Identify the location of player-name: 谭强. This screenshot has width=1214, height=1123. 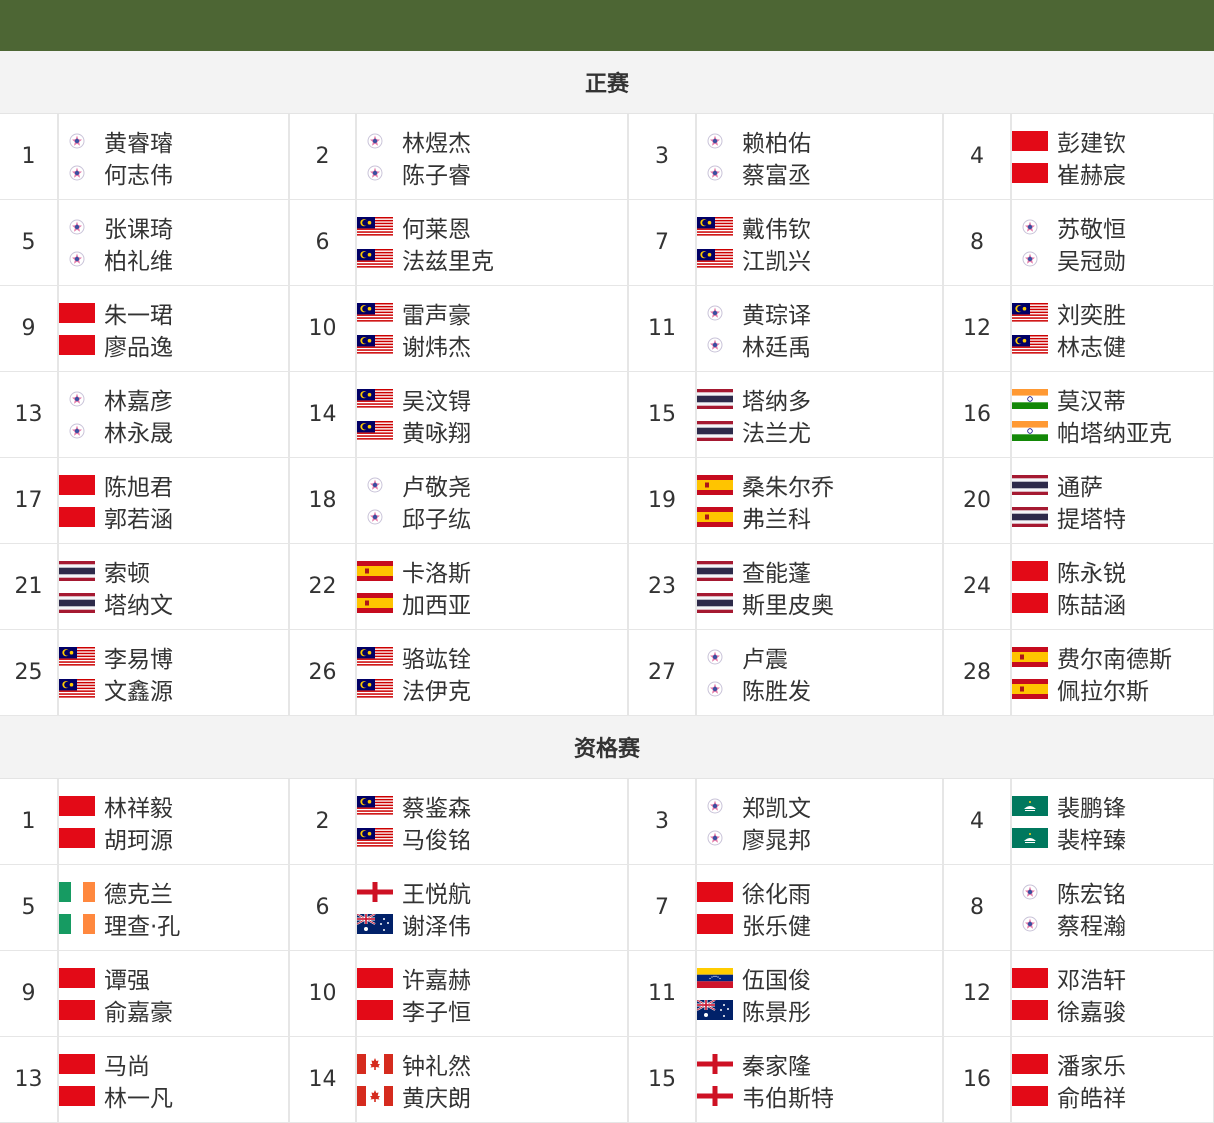
(127, 978).